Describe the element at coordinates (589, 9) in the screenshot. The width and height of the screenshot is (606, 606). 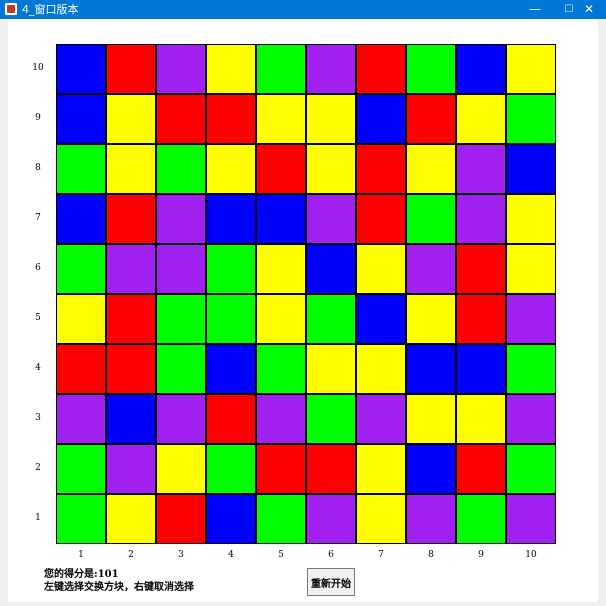
I see `close-button: ✕` at that location.